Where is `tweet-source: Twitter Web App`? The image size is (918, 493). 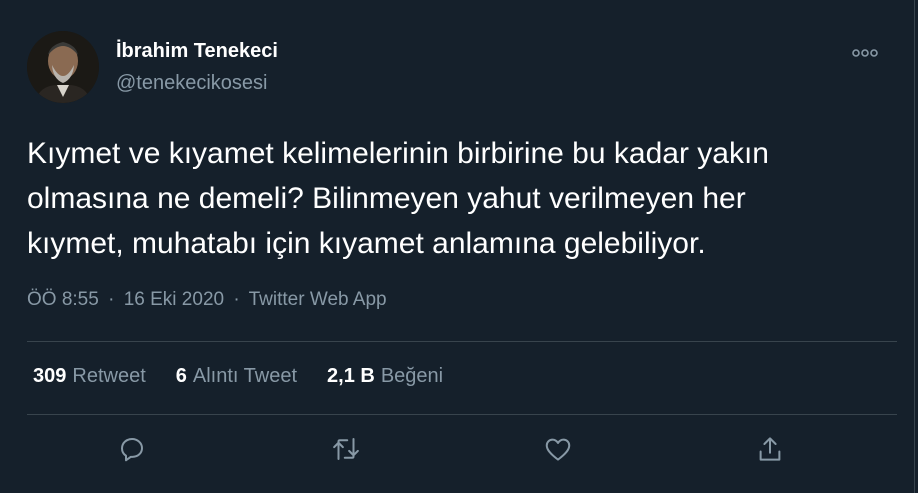 tweet-source: Twitter Web App is located at coordinates (318, 299).